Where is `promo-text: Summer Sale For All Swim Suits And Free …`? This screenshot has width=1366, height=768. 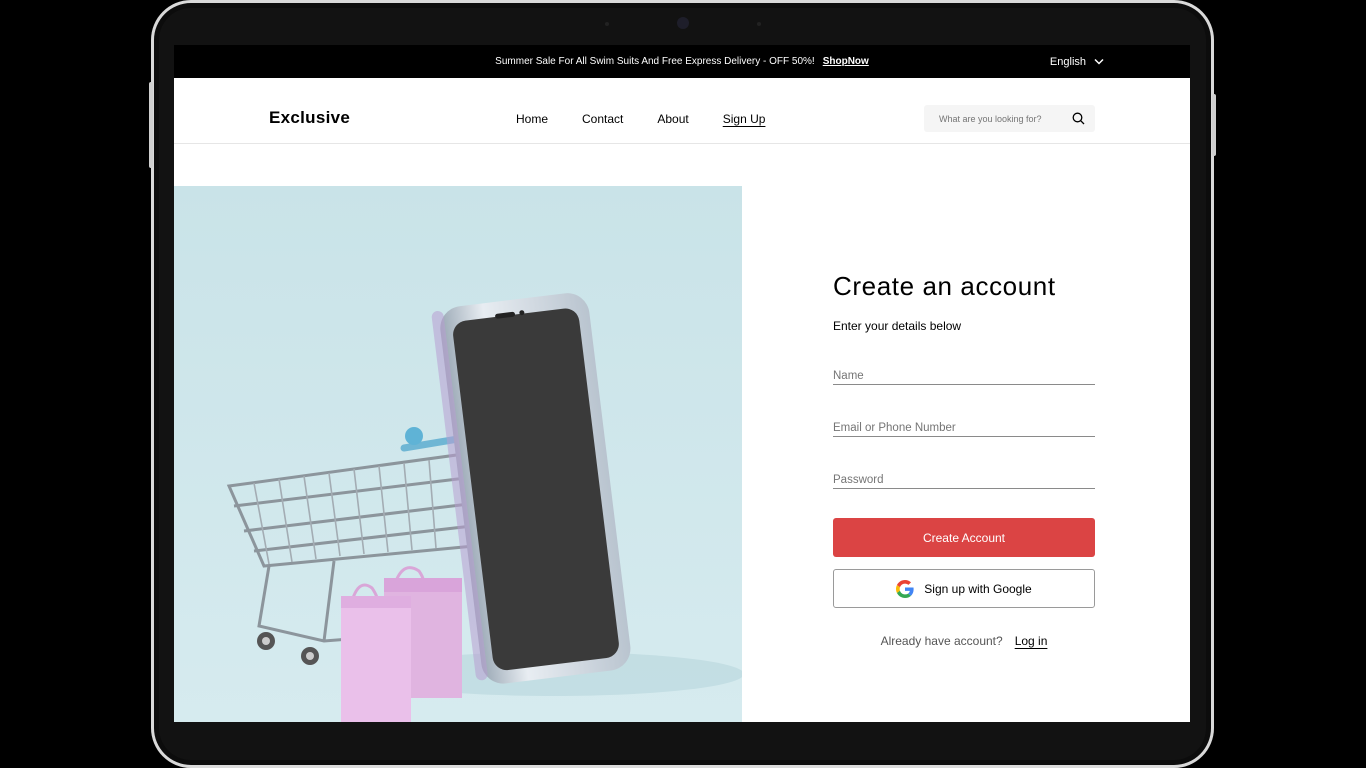 promo-text: Summer Sale For All Swim Suits And Free … is located at coordinates (655, 61).